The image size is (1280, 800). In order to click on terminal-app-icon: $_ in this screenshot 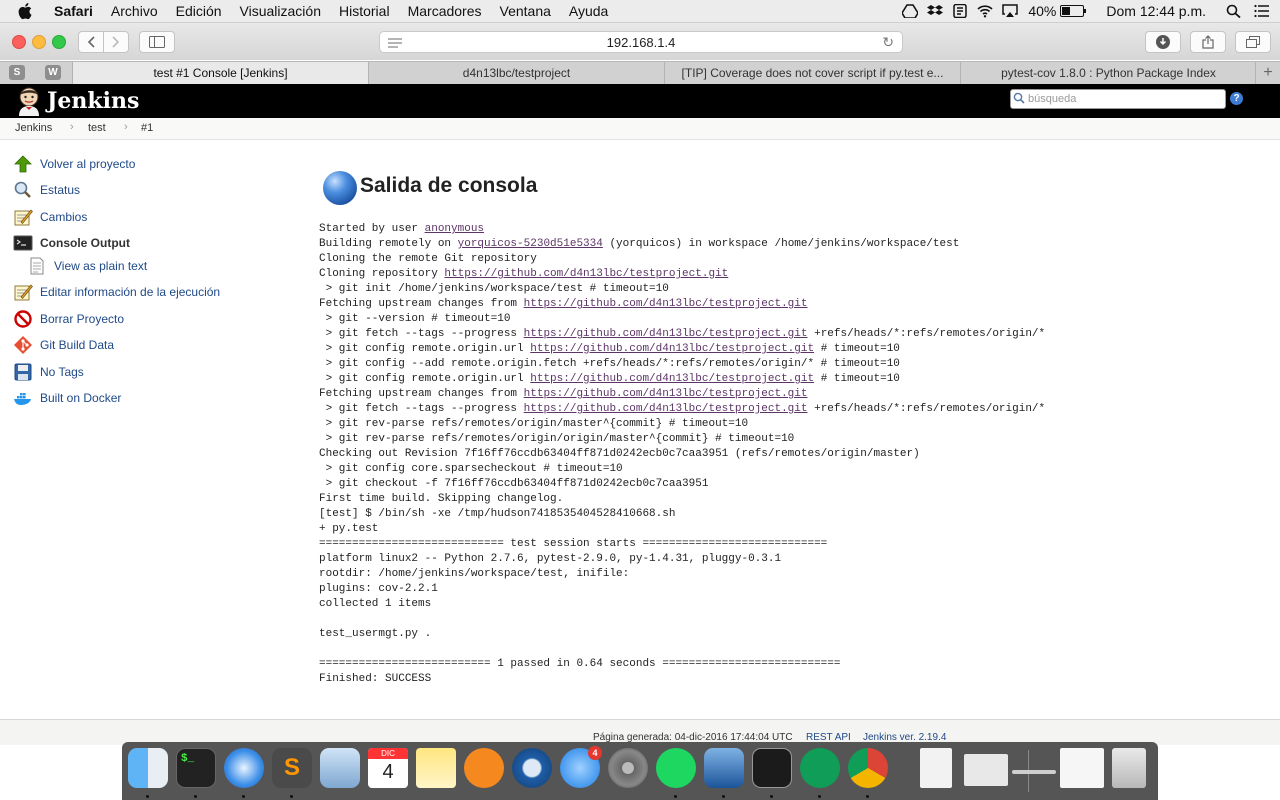, I will do `click(196, 768)`.